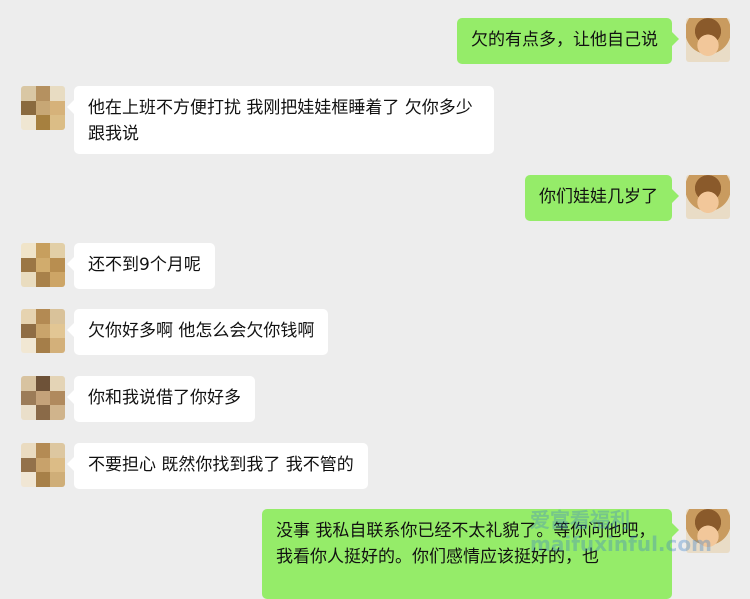 This screenshot has width=750, height=599. I want to click on message-text: 他在上班不方便打扰 我刚把娃娃框睡着了 欠你多少跟我说, so click(280, 121).